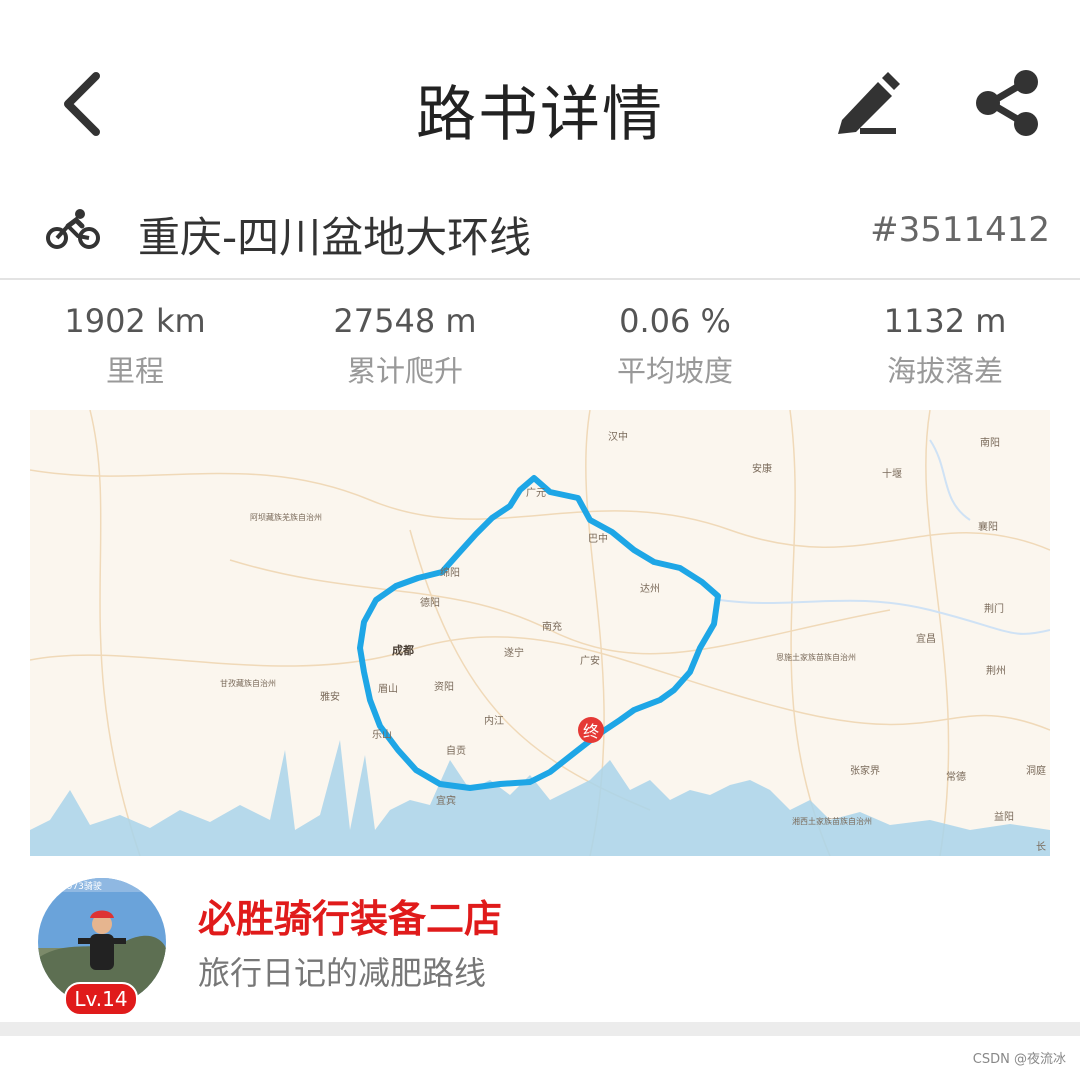 This screenshot has width=1080, height=1074. I want to click on user-row: 骑1973骑驶 Lv.14 必胜骑行装备二店 旅行日记的减肥路线, so click(540, 945).